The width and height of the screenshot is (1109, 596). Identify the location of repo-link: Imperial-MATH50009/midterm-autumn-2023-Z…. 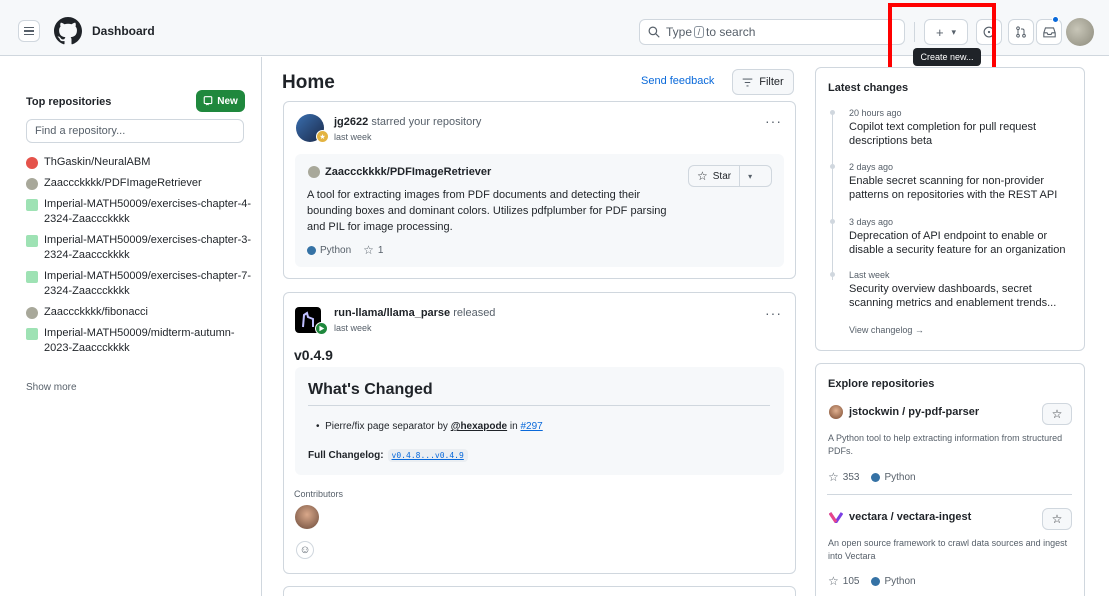
(148, 341).